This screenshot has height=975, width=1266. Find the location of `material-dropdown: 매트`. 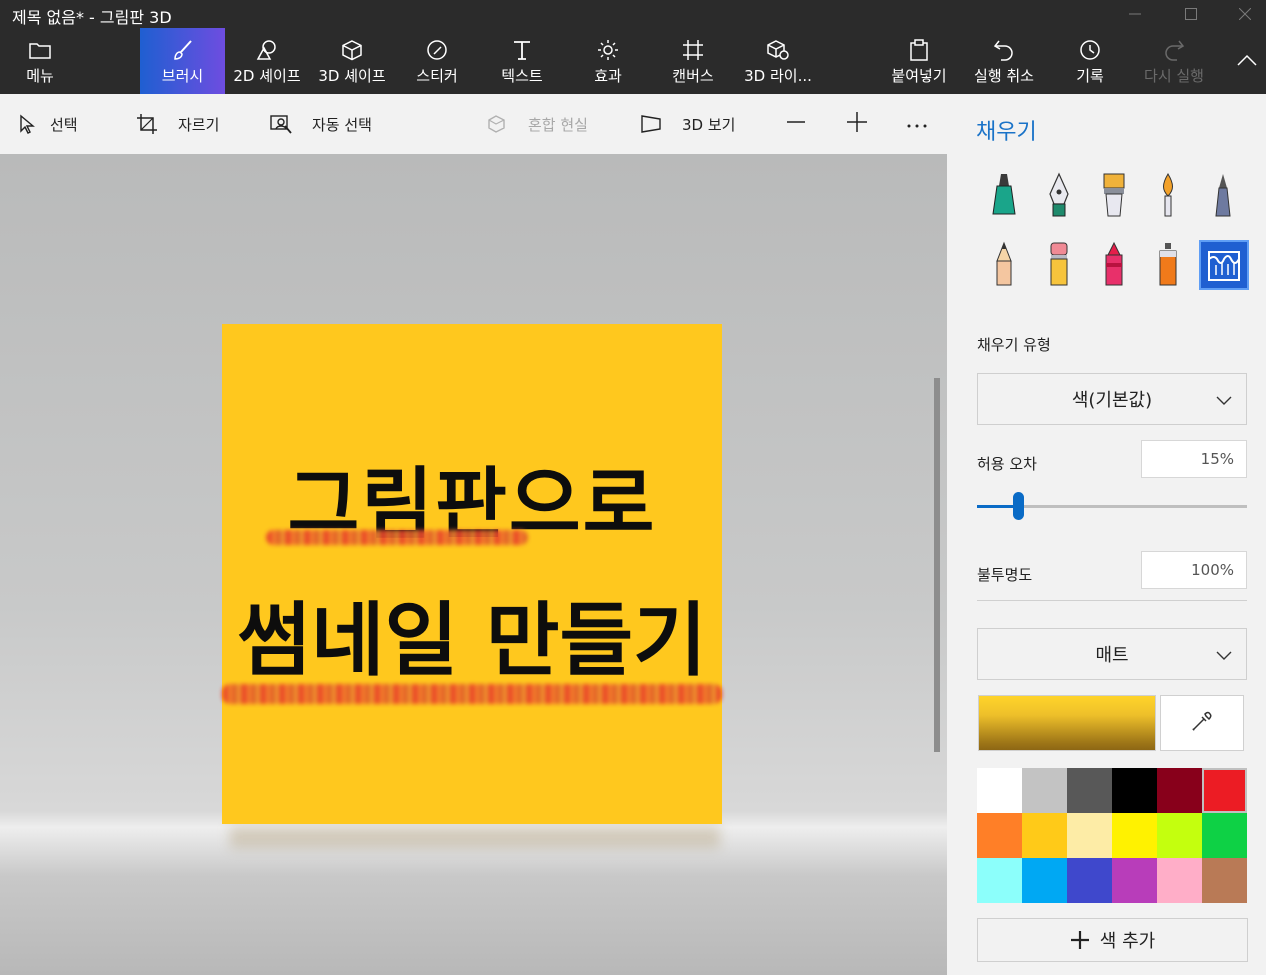

material-dropdown: 매트 is located at coordinates (1112, 654).